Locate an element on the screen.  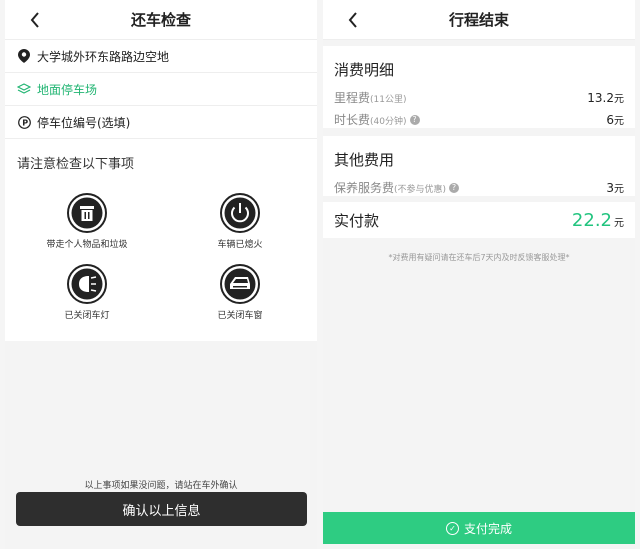
section-title: 消费明细 is located at coordinates (364, 70).